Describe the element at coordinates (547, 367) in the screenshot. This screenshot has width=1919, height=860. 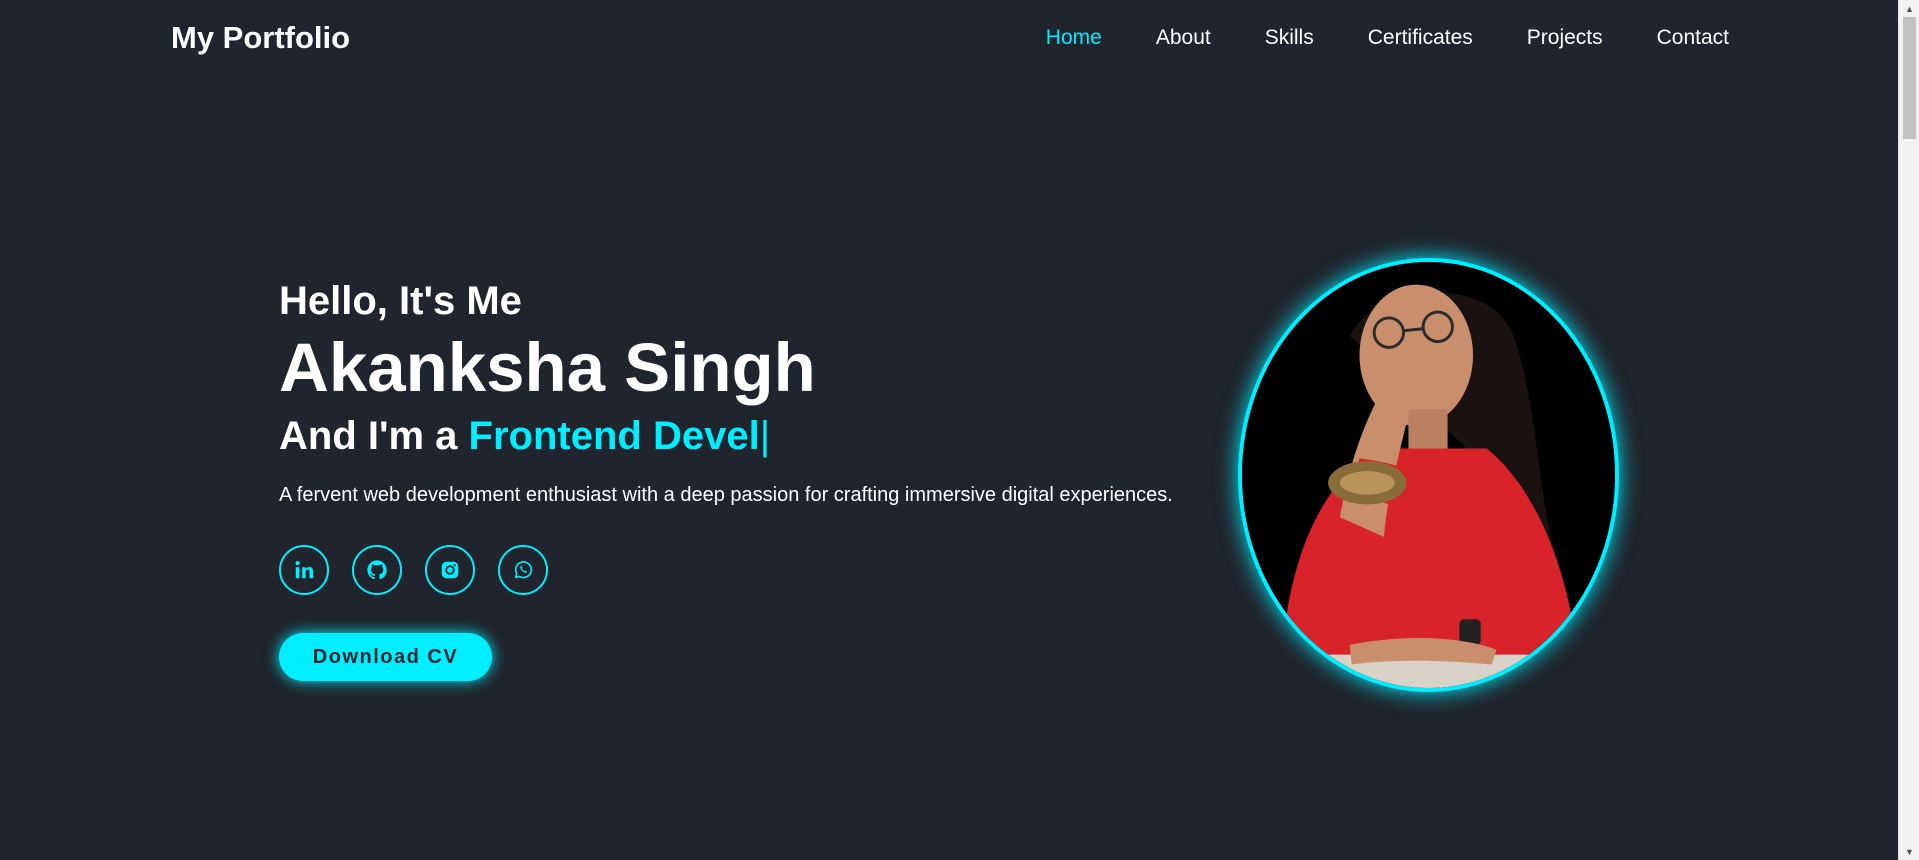
I see `hero-name: Akanksha Singh` at that location.